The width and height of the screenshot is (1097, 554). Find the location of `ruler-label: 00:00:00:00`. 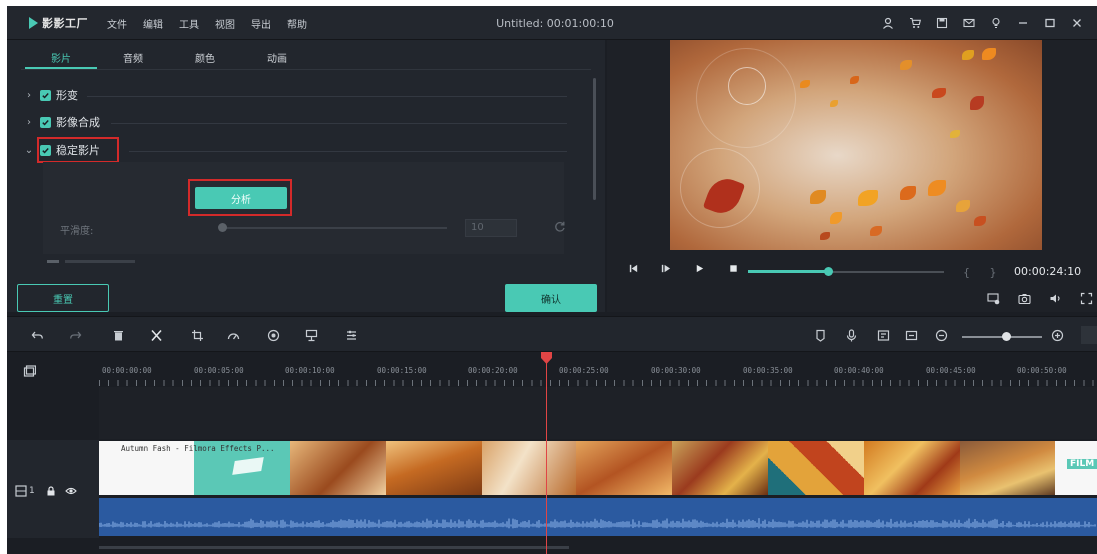

ruler-label: 00:00:00:00 is located at coordinates (127, 370).